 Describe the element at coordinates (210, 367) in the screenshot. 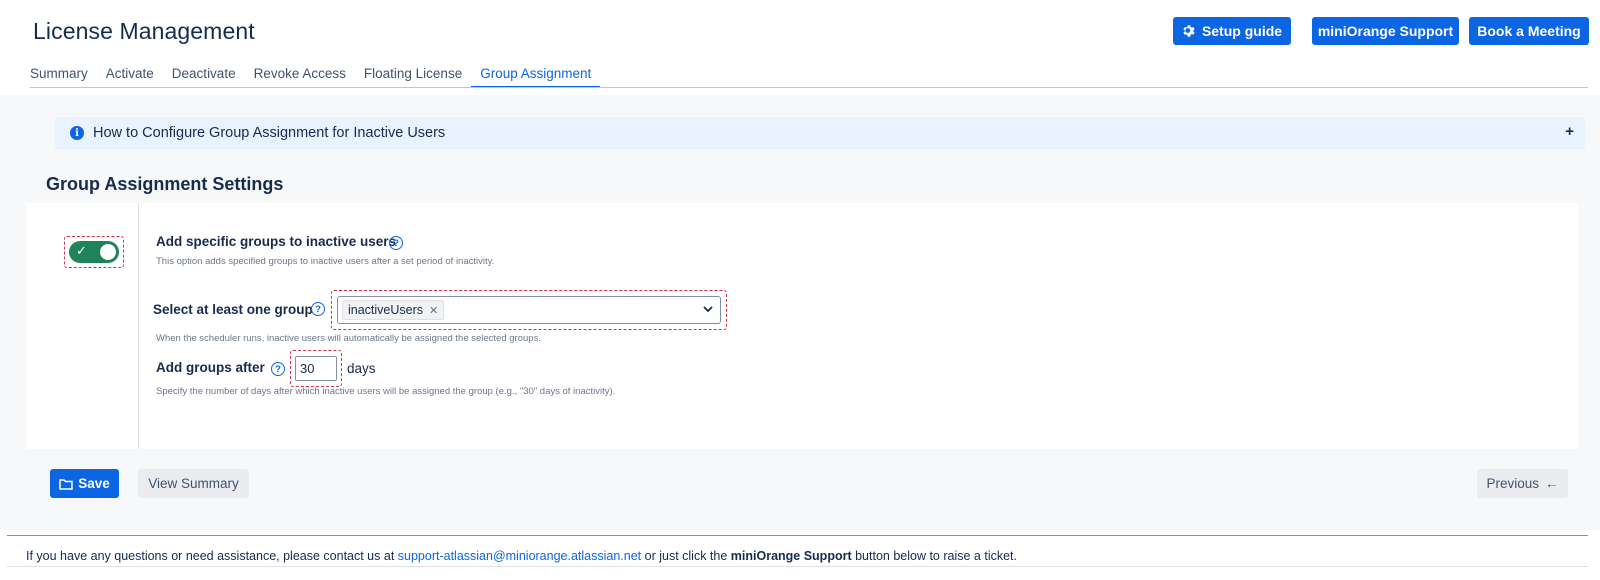

I see `days-label: Add groups after` at that location.